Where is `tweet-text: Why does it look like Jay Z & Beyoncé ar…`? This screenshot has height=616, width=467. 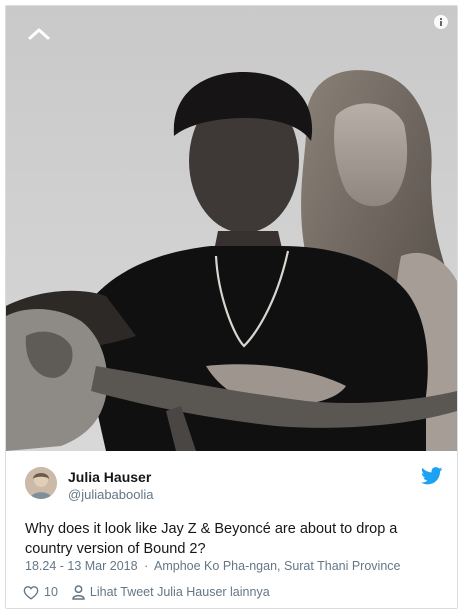
tweet-text: Why does it look like Jay Z & Beyoncé ar… is located at coordinates (211, 539).